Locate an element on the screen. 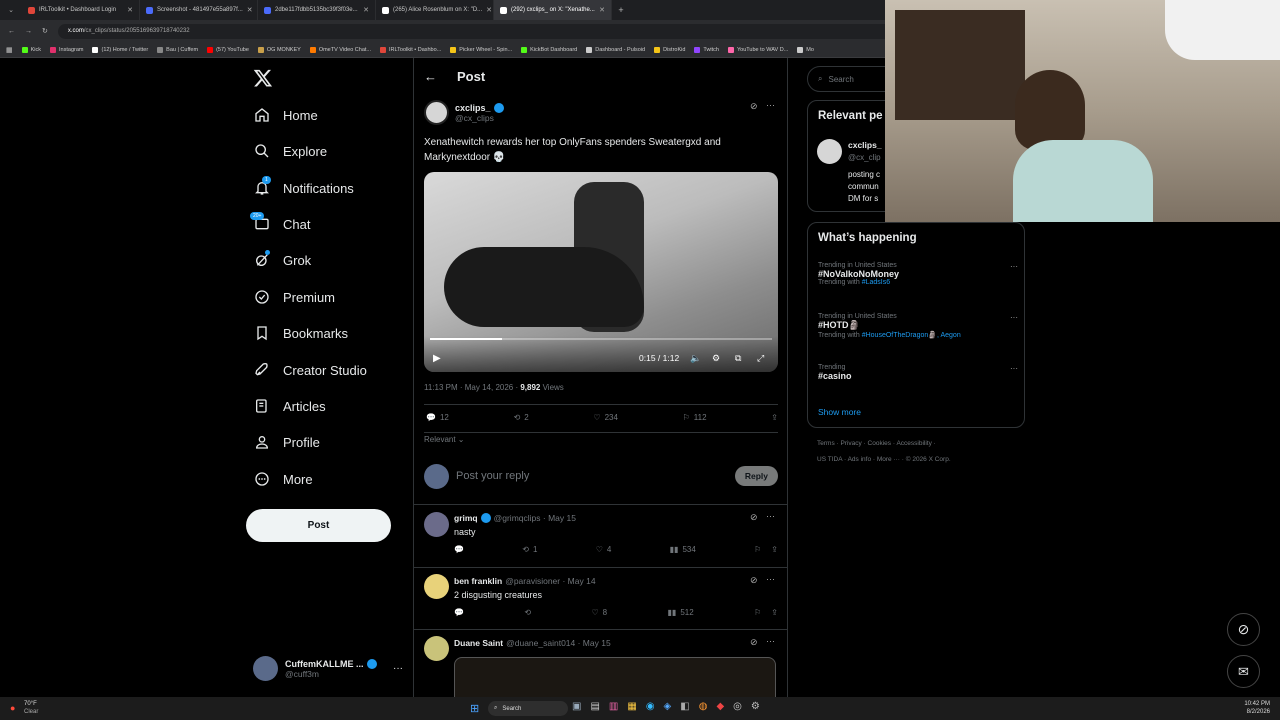  nav-item-chat: 20+ Chat is located at coordinates (280, 224).